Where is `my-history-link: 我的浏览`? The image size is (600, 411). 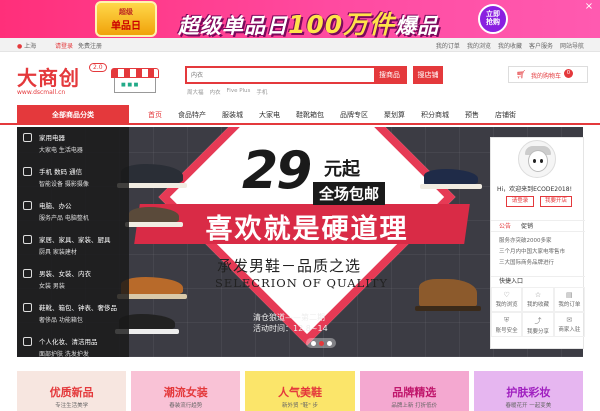
my-history-link: 我的浏览 is located at coordinates (479, 45).